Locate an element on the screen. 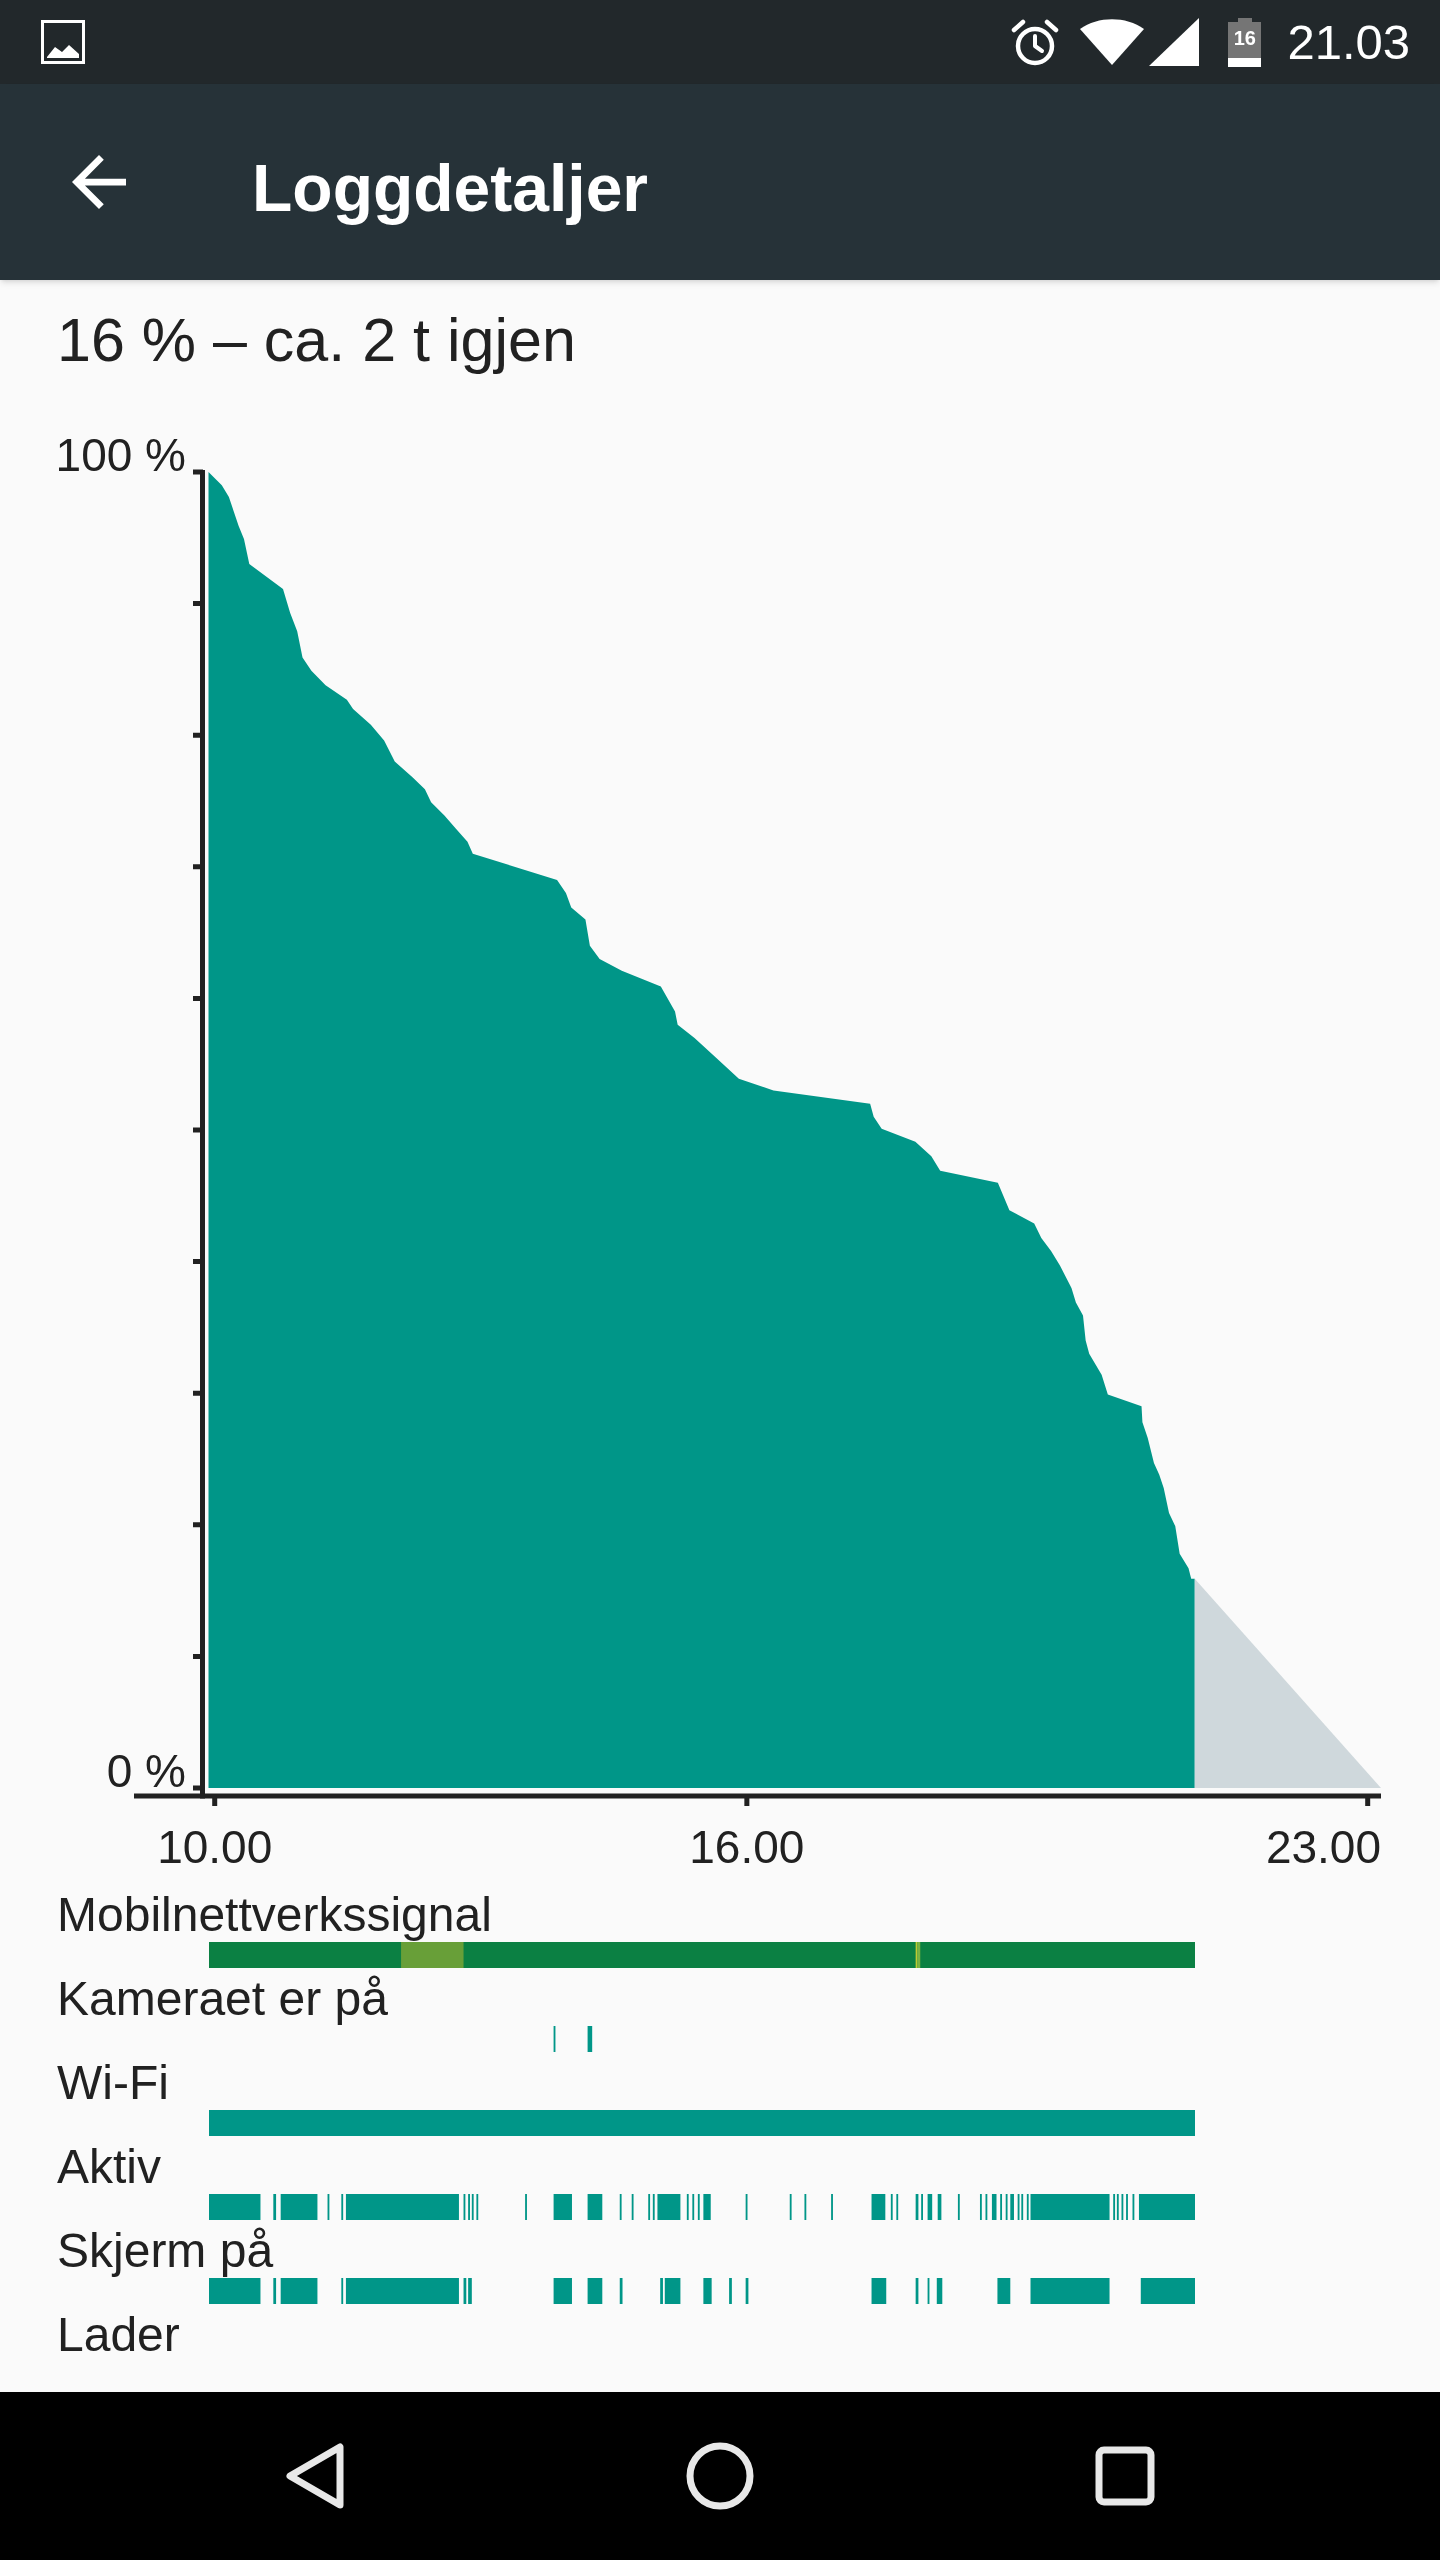  timeline-label: Skjerm på is located at coordinates (165, 2251).